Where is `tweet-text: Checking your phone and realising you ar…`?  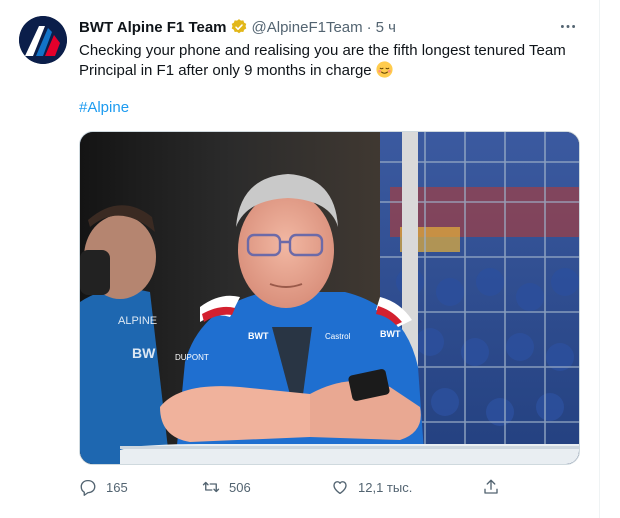
tweet-text: Checking your phone and realising you ar… is located at coordinates (329, 61).